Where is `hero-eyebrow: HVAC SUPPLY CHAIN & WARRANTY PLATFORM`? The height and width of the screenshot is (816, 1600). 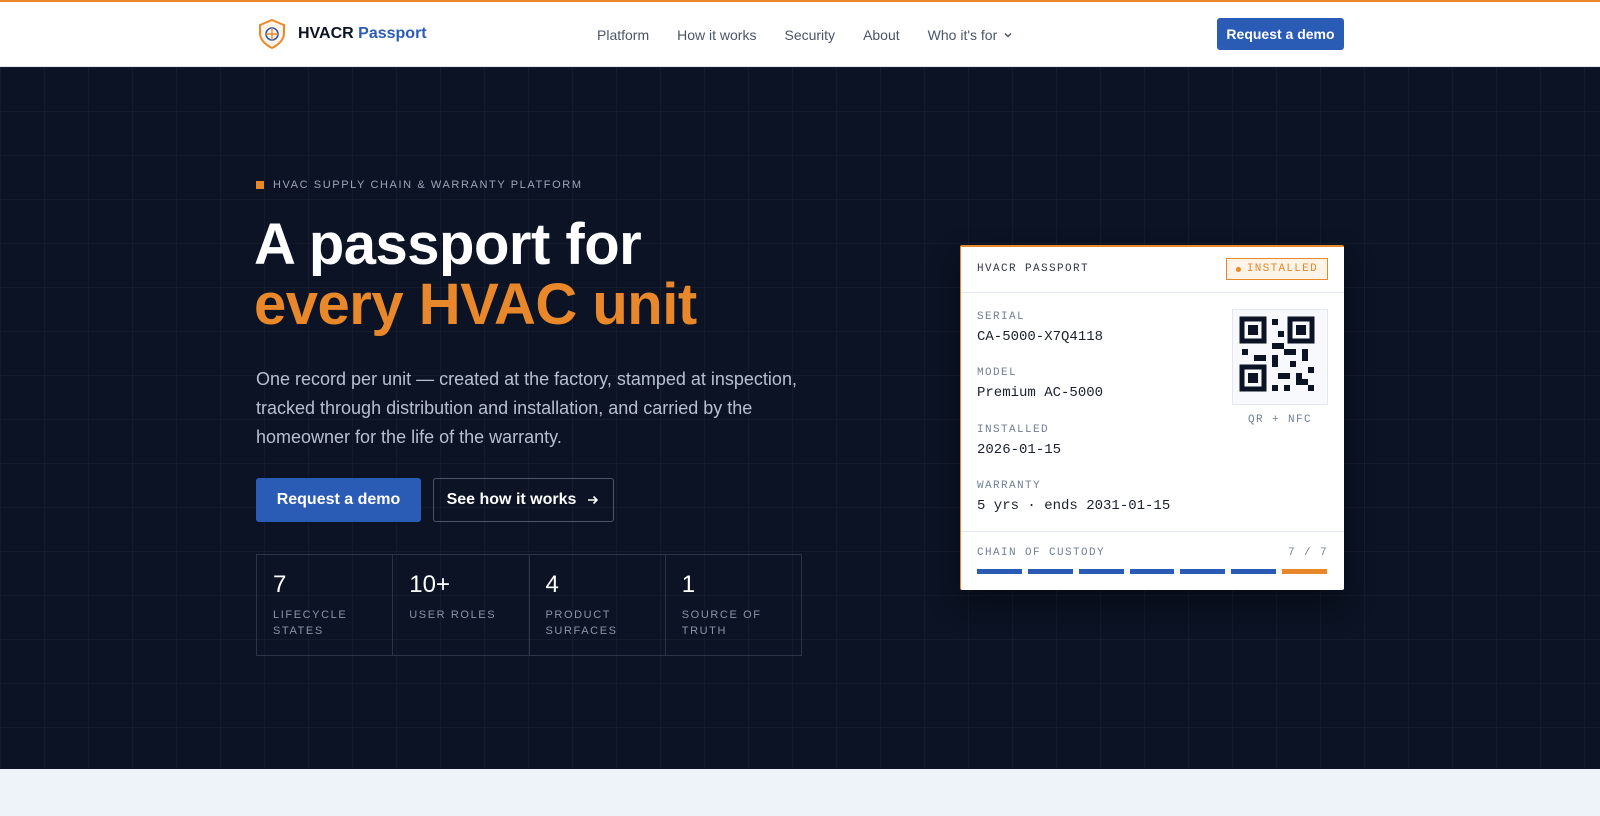 hero-eyebrow: HVAC SUPPLY CHAIN & WARRANTY PLATFORM is located at coordinates (419, 185).